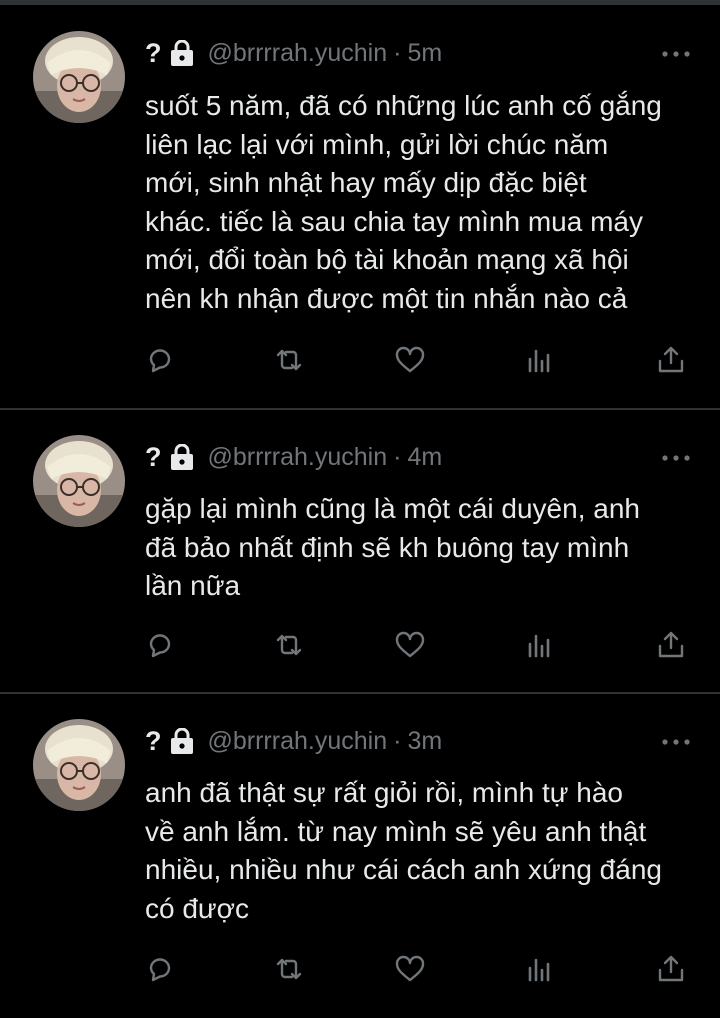 This screenshot has width=720, height=1018. What do you see at coordinates (392, 508) in the screenshot?
I see `tweet-line: gặp lại mình cũng là một cái duyên, anh` at bounding box center [392, 508].